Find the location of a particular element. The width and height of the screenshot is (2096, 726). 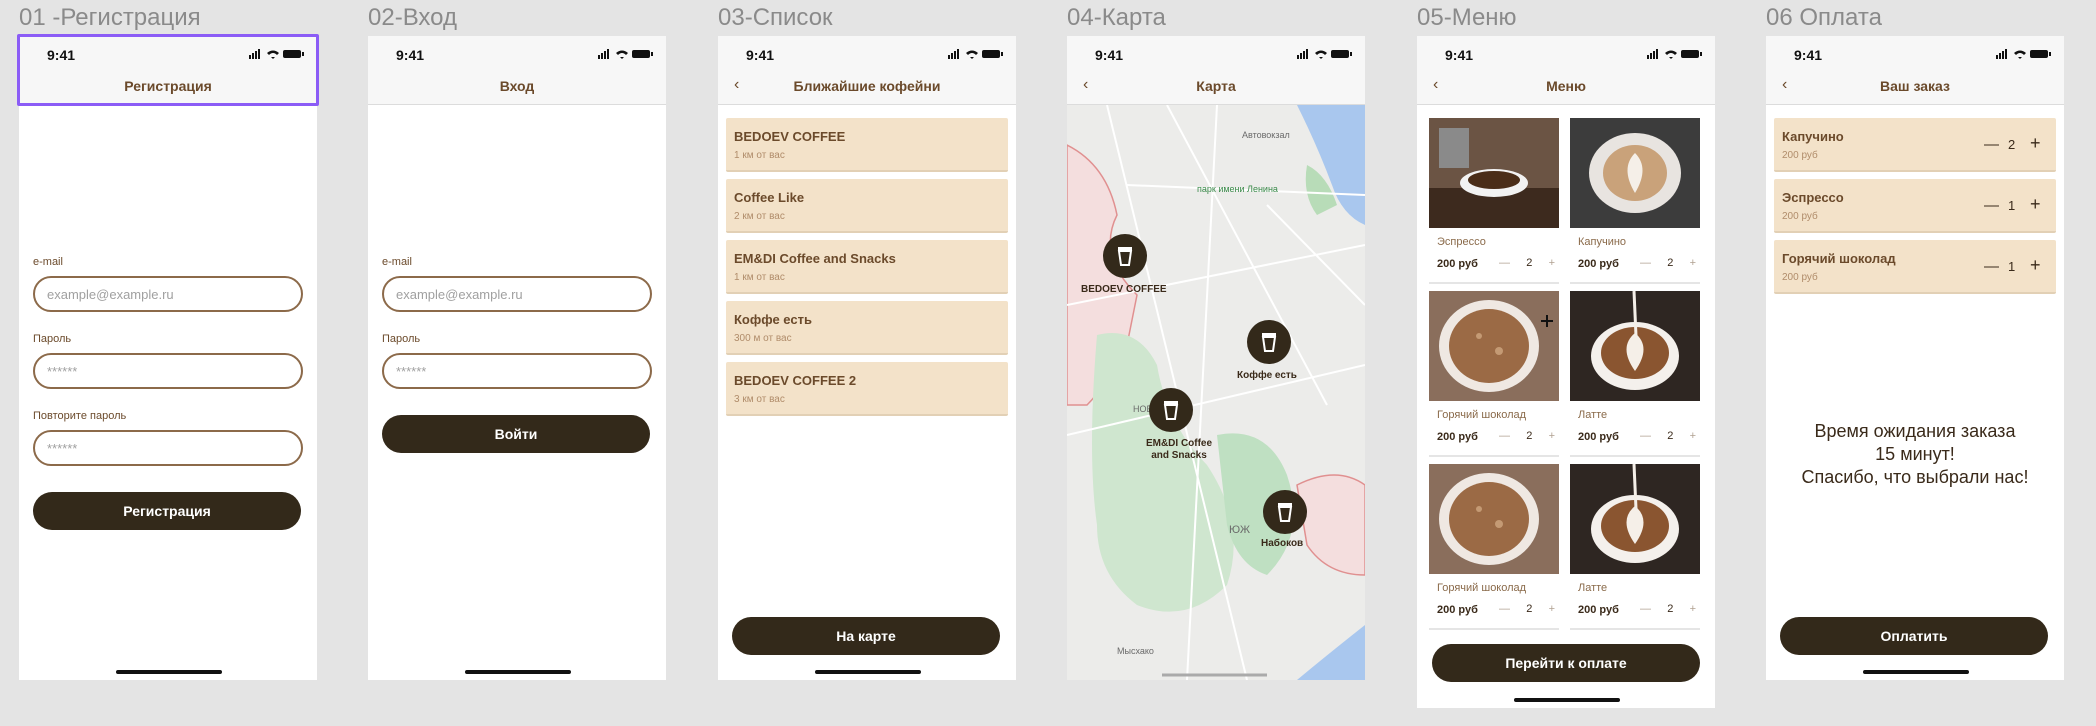

message-line: Время ожидания заказа is located at coordinates (1915, 431).